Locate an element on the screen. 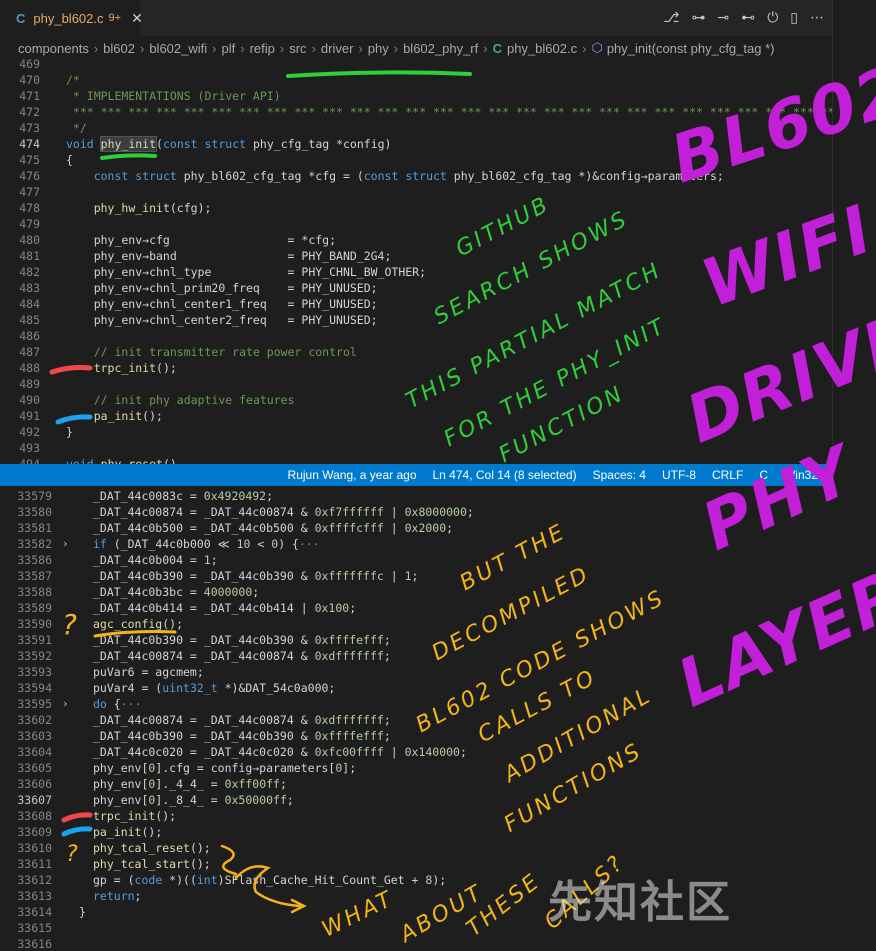 The width and height of the screenshot is (876, 951). breadcrumb-symbol: phy_init(const phy_cfg_tag *) is located at coordinates (691, 48).